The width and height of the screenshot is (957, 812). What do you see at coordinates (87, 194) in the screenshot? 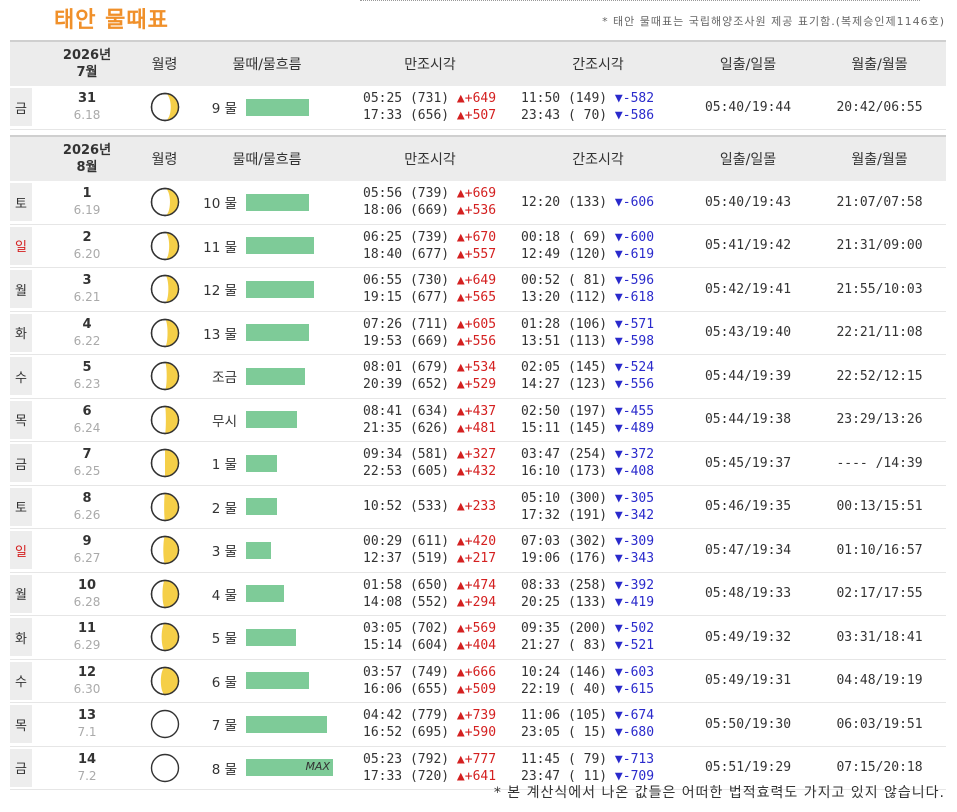
I see `solar-day: 1` at bounding box center [87, 194].